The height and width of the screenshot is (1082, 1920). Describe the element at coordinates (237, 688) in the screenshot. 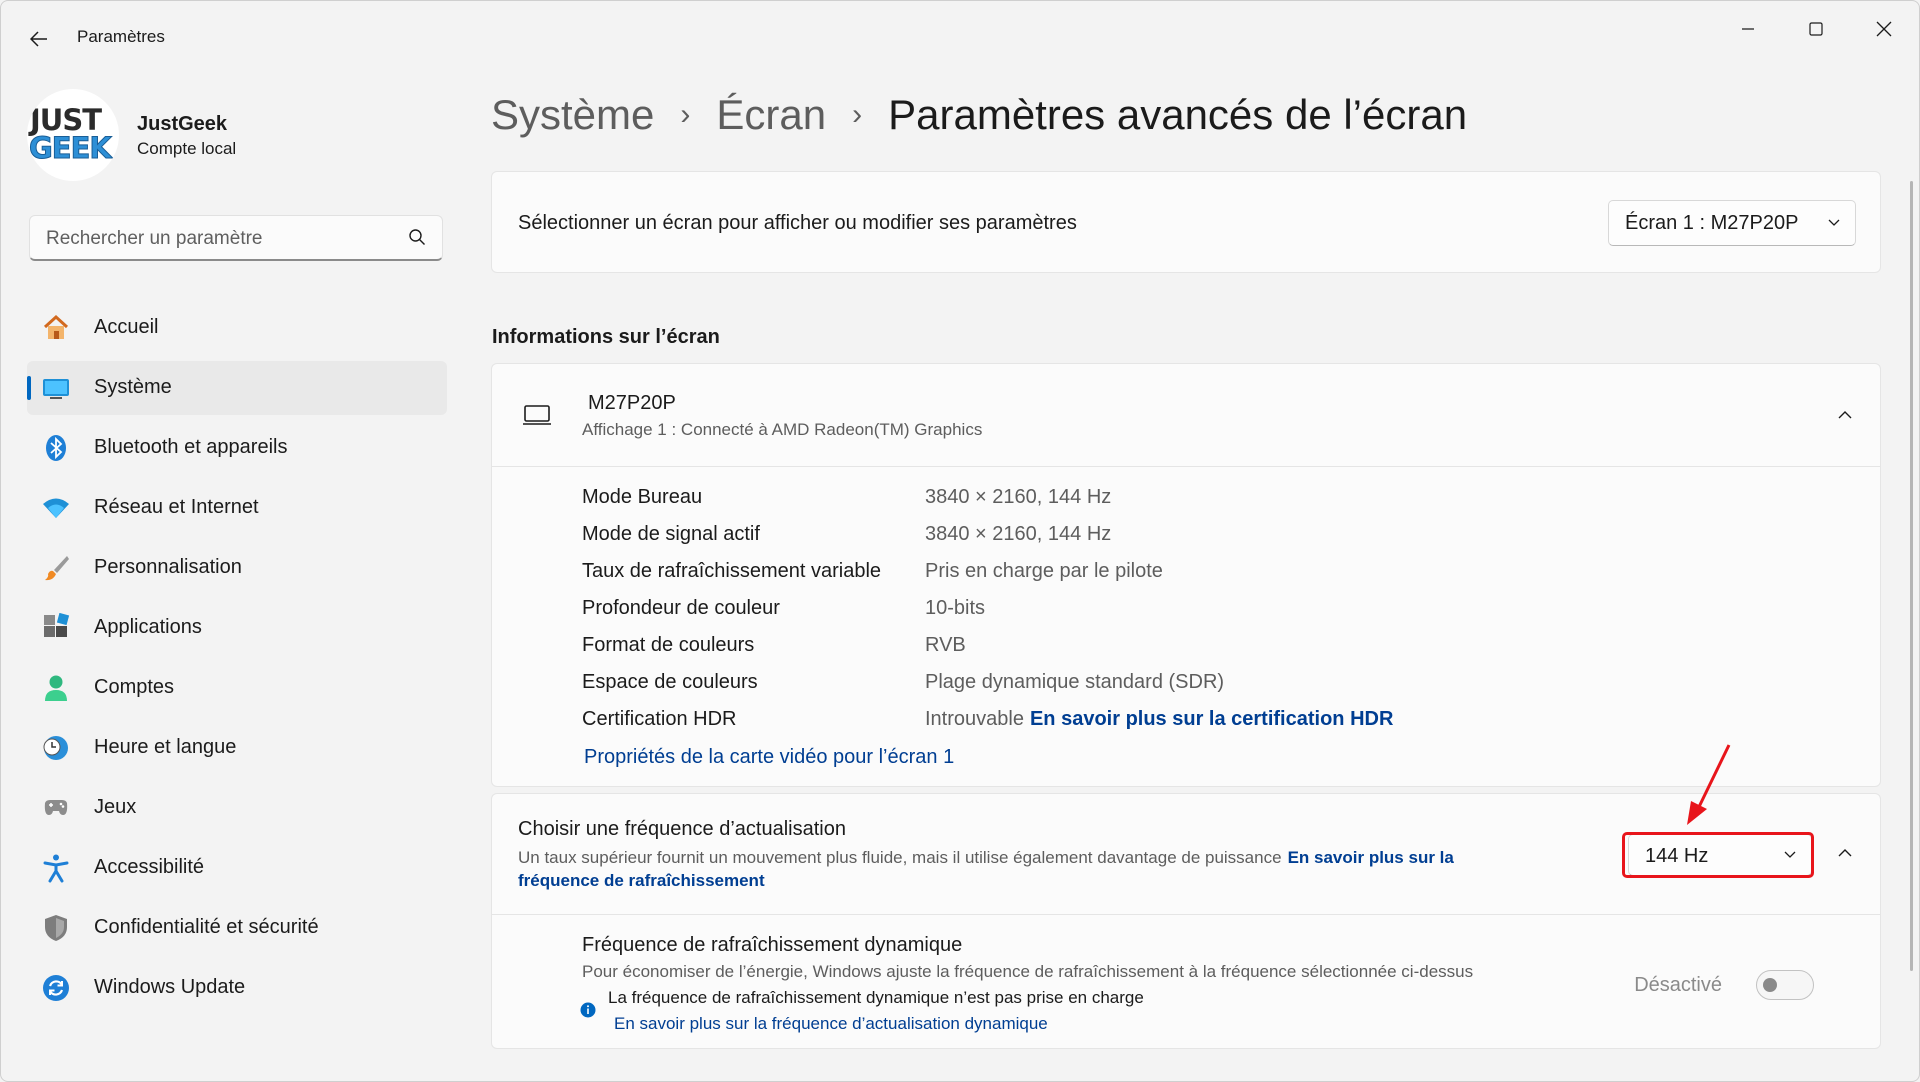

I see `sidebar-item-comptes: Comptes` at that location.